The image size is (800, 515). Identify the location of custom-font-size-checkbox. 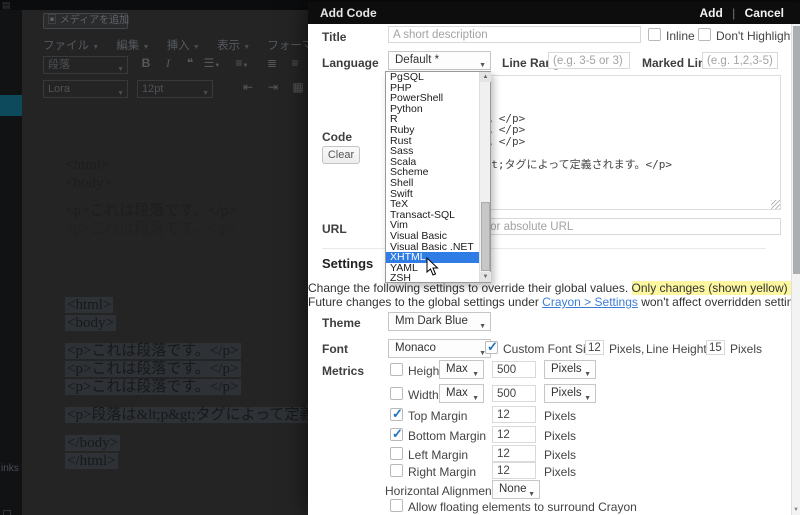
(491, 347).